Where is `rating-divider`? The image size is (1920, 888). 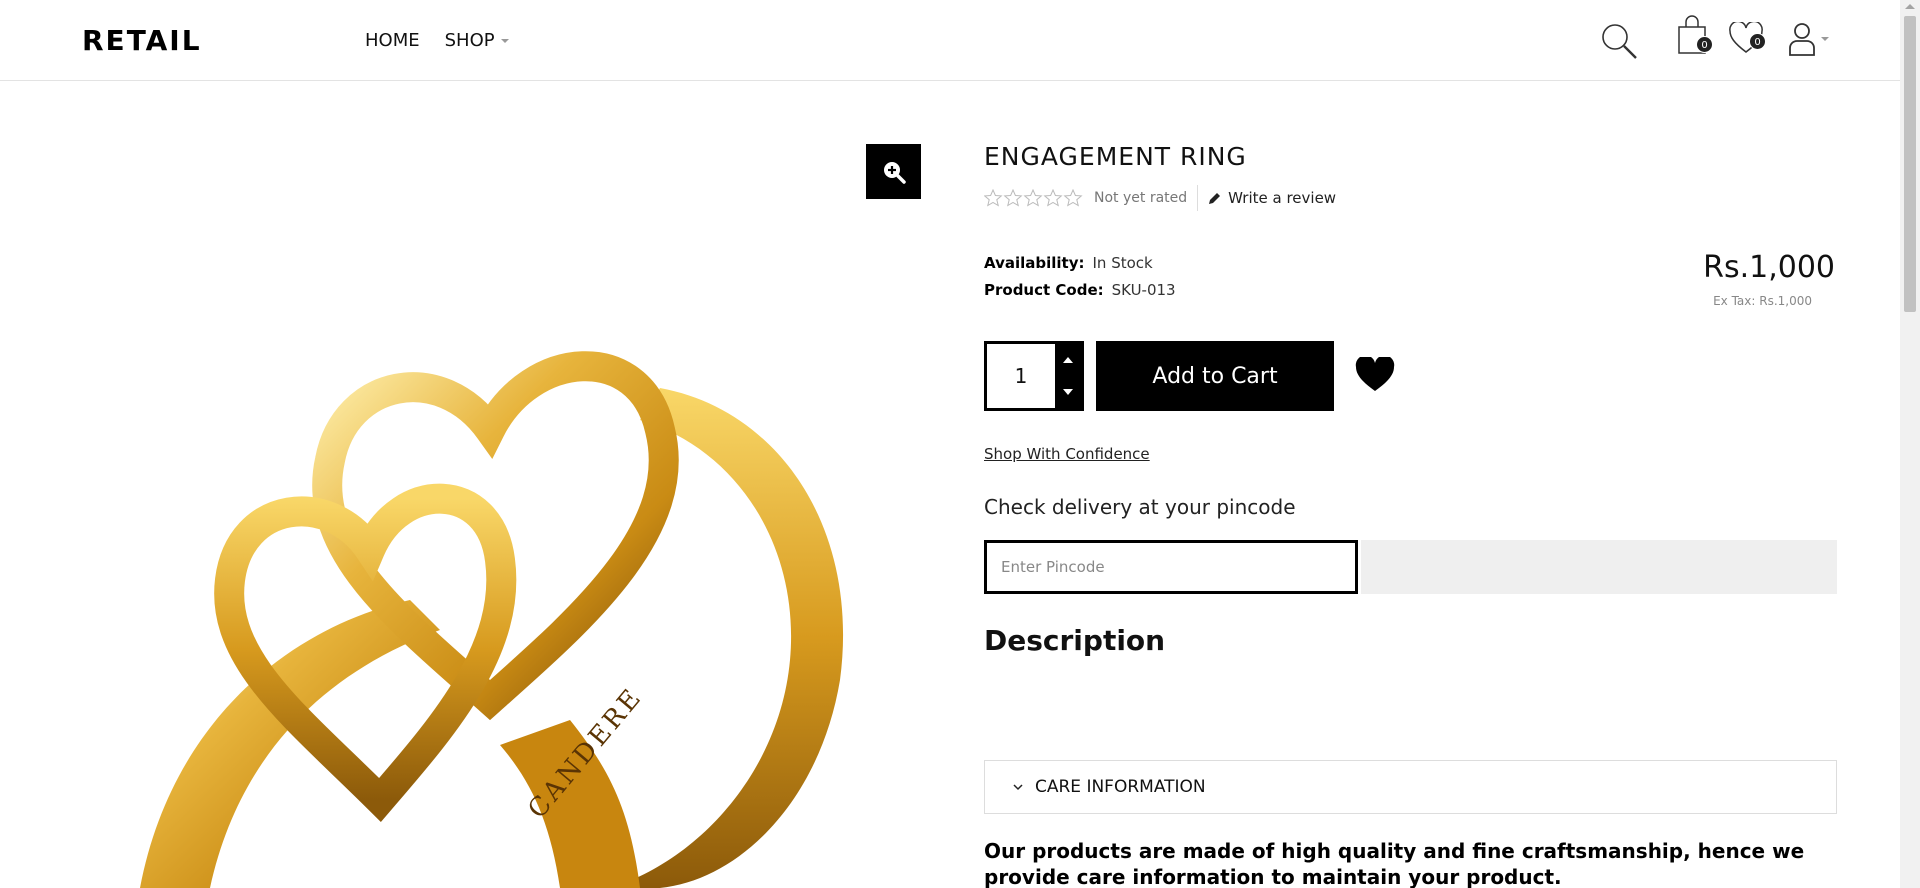 rating-divider is located at coordinates (1198, 198).